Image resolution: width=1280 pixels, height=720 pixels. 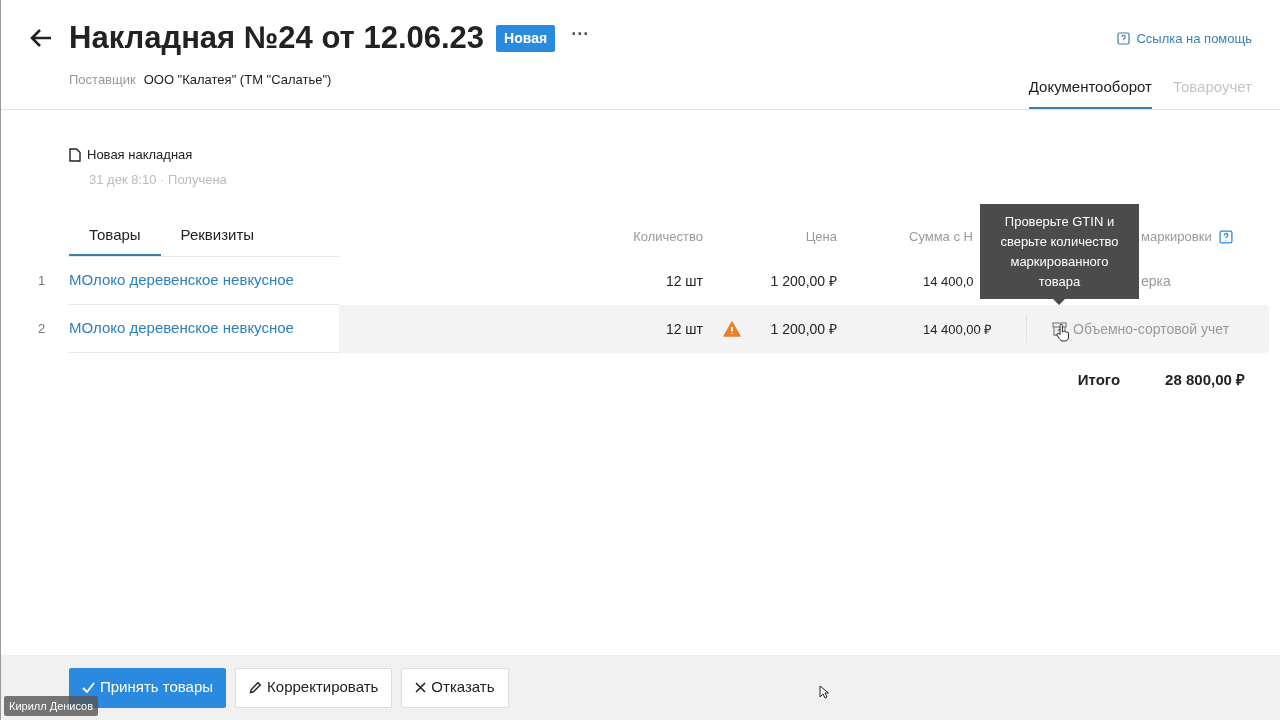 What do you see at coordinates (158, 179) in the screenshot?
I see `document-meta: 31 дек 8:10 · Получена` at bounding box center [158, 179].